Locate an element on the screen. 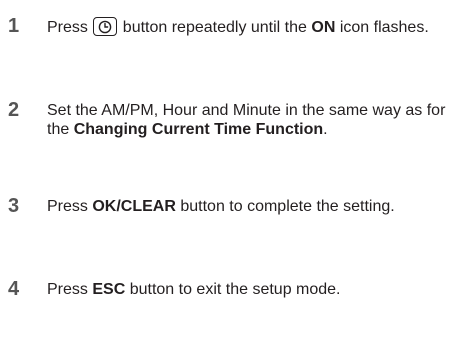 This screenshot has height=339, width=454. step-text: Press ESC button to exit the setup mode. is located at coordinates (247, 289).